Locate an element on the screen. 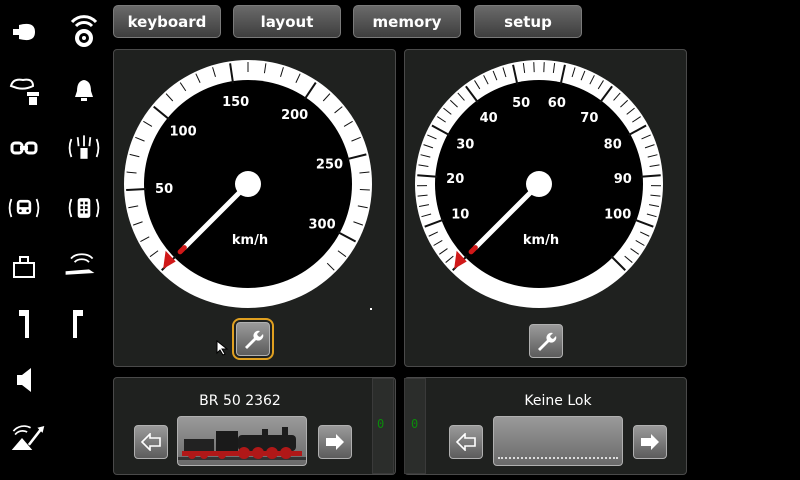 The image size is (800, 480). shunting-radio-icon is located at coordinates (84, 208).